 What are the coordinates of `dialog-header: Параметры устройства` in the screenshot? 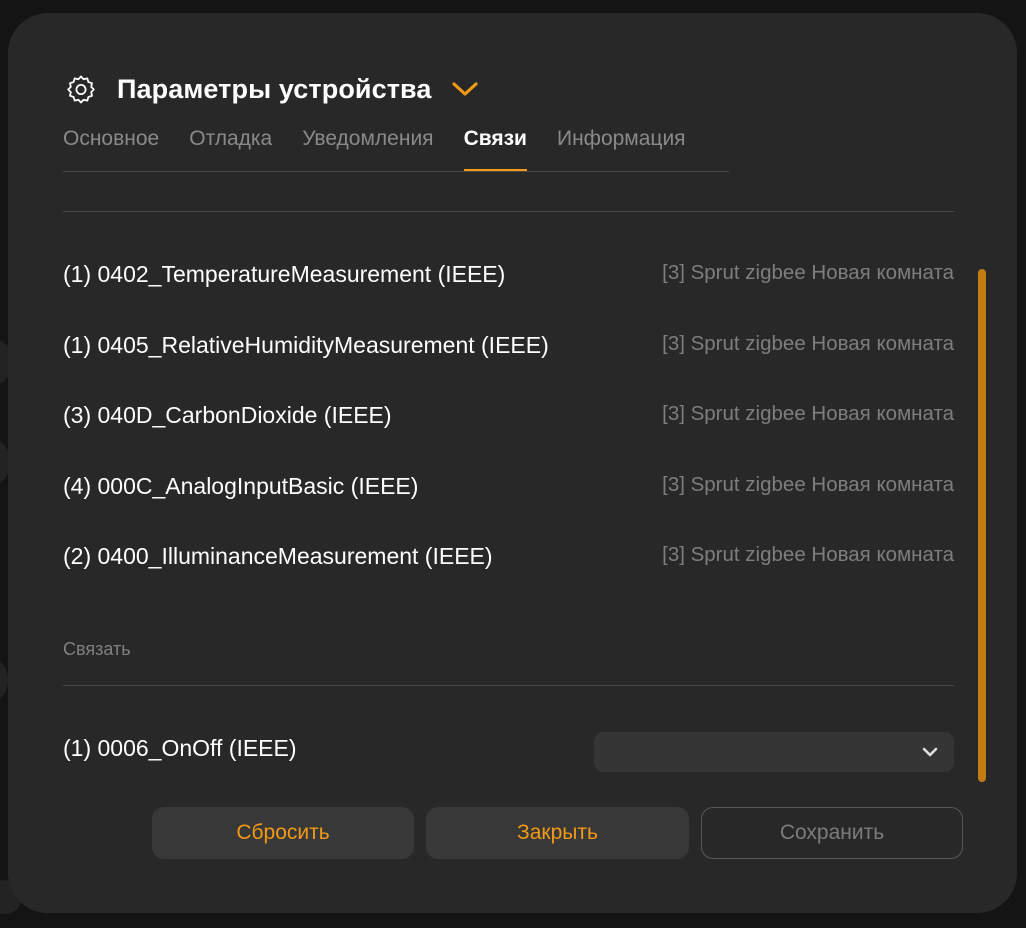 It's located at (272, 89).